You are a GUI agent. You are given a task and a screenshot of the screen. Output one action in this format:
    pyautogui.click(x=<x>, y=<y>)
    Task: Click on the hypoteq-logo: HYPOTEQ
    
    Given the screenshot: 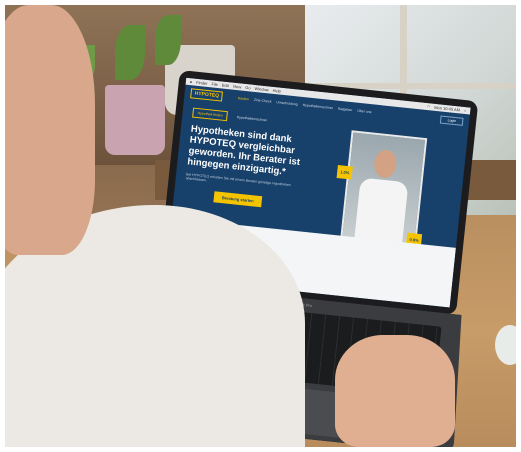 What is the action you would take?
    pyautogui.click(x=207, y=95)
    